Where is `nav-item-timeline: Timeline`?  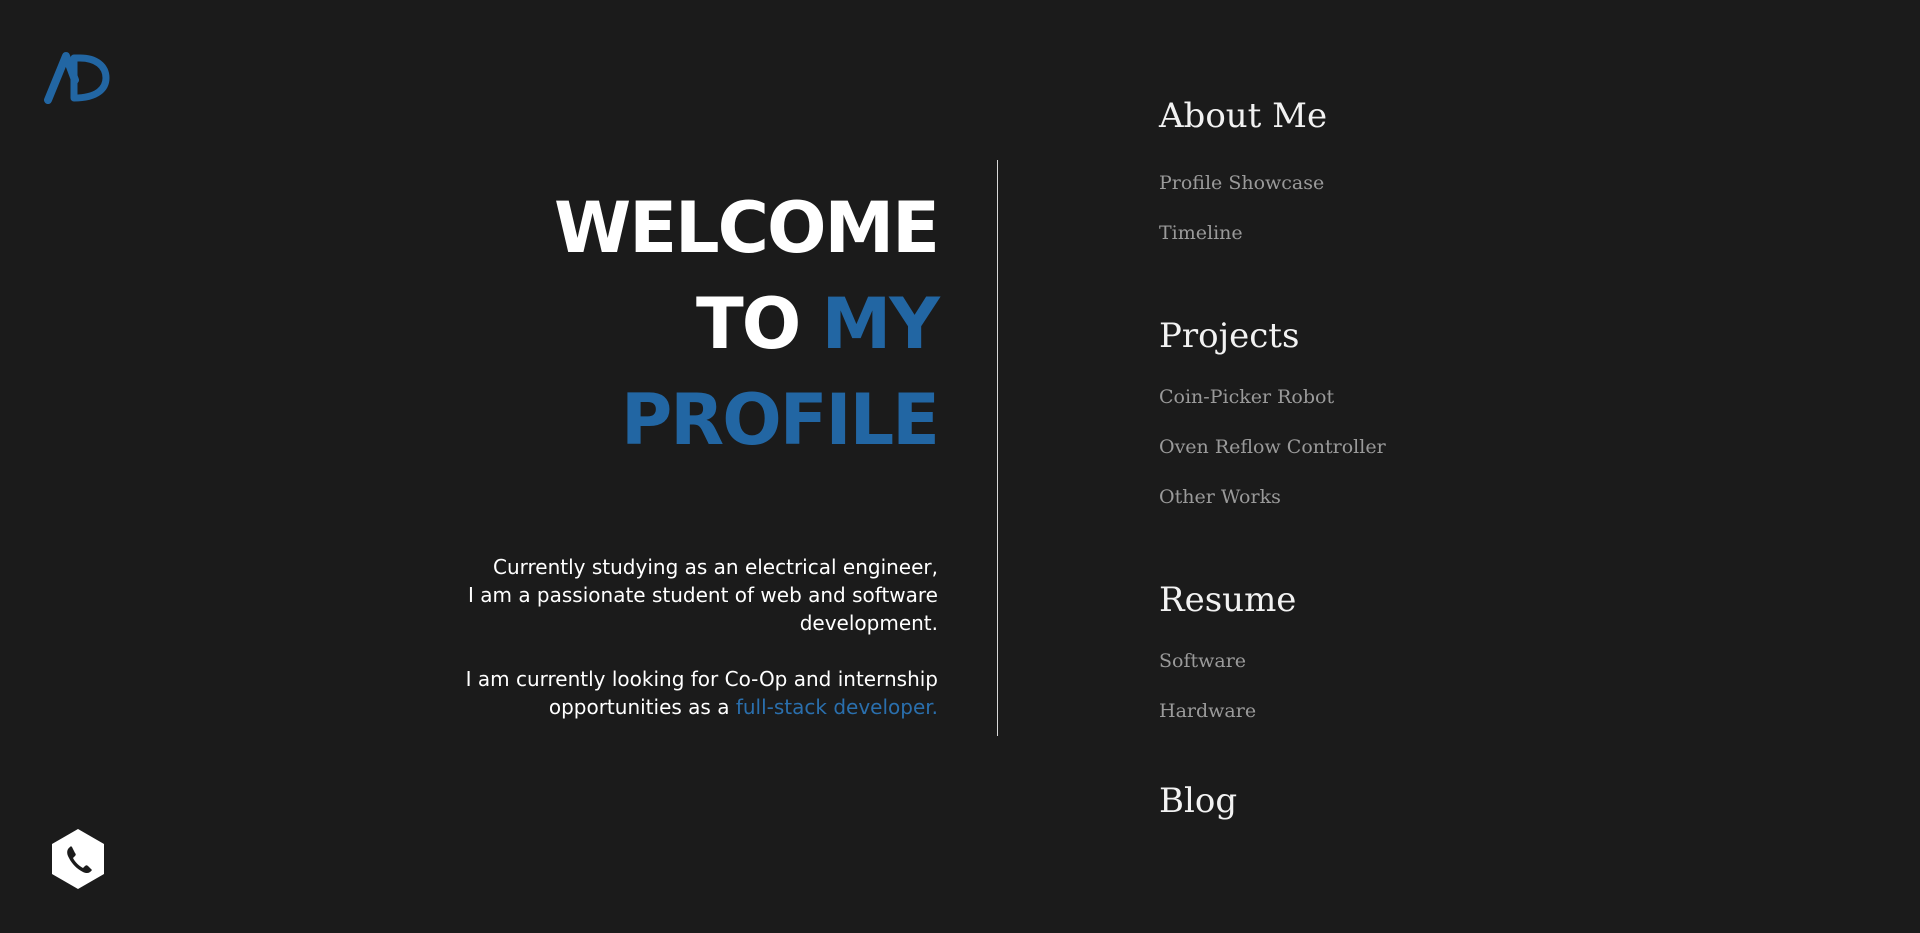 nav-item-timeline: Timeline is located at coordinates (1201, 233).